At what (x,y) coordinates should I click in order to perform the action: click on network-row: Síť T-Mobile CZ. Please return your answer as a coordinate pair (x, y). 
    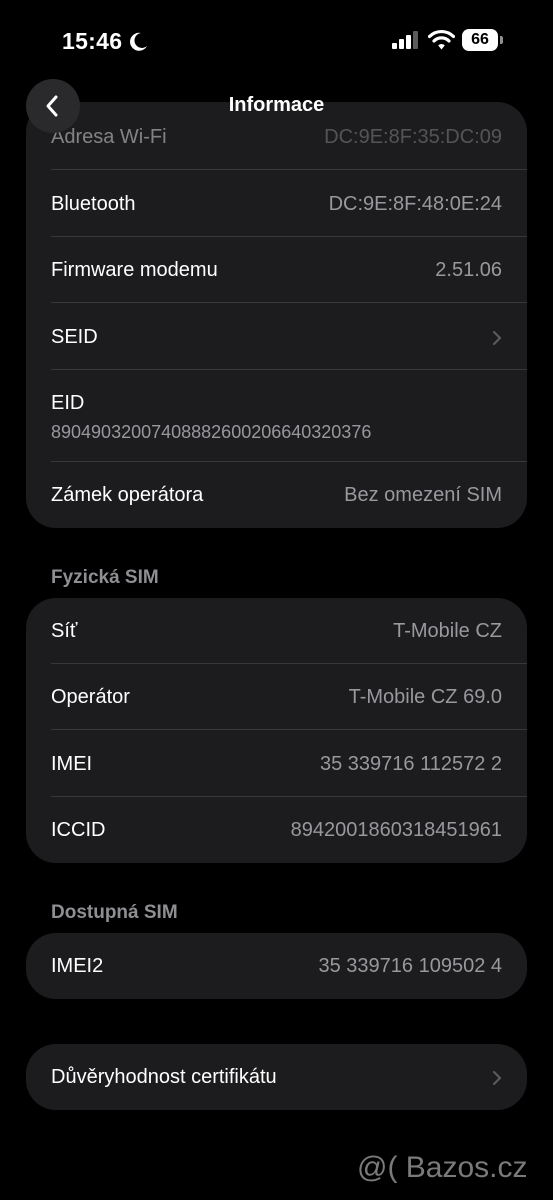
    Looking at the image, I should click on (276, 632).